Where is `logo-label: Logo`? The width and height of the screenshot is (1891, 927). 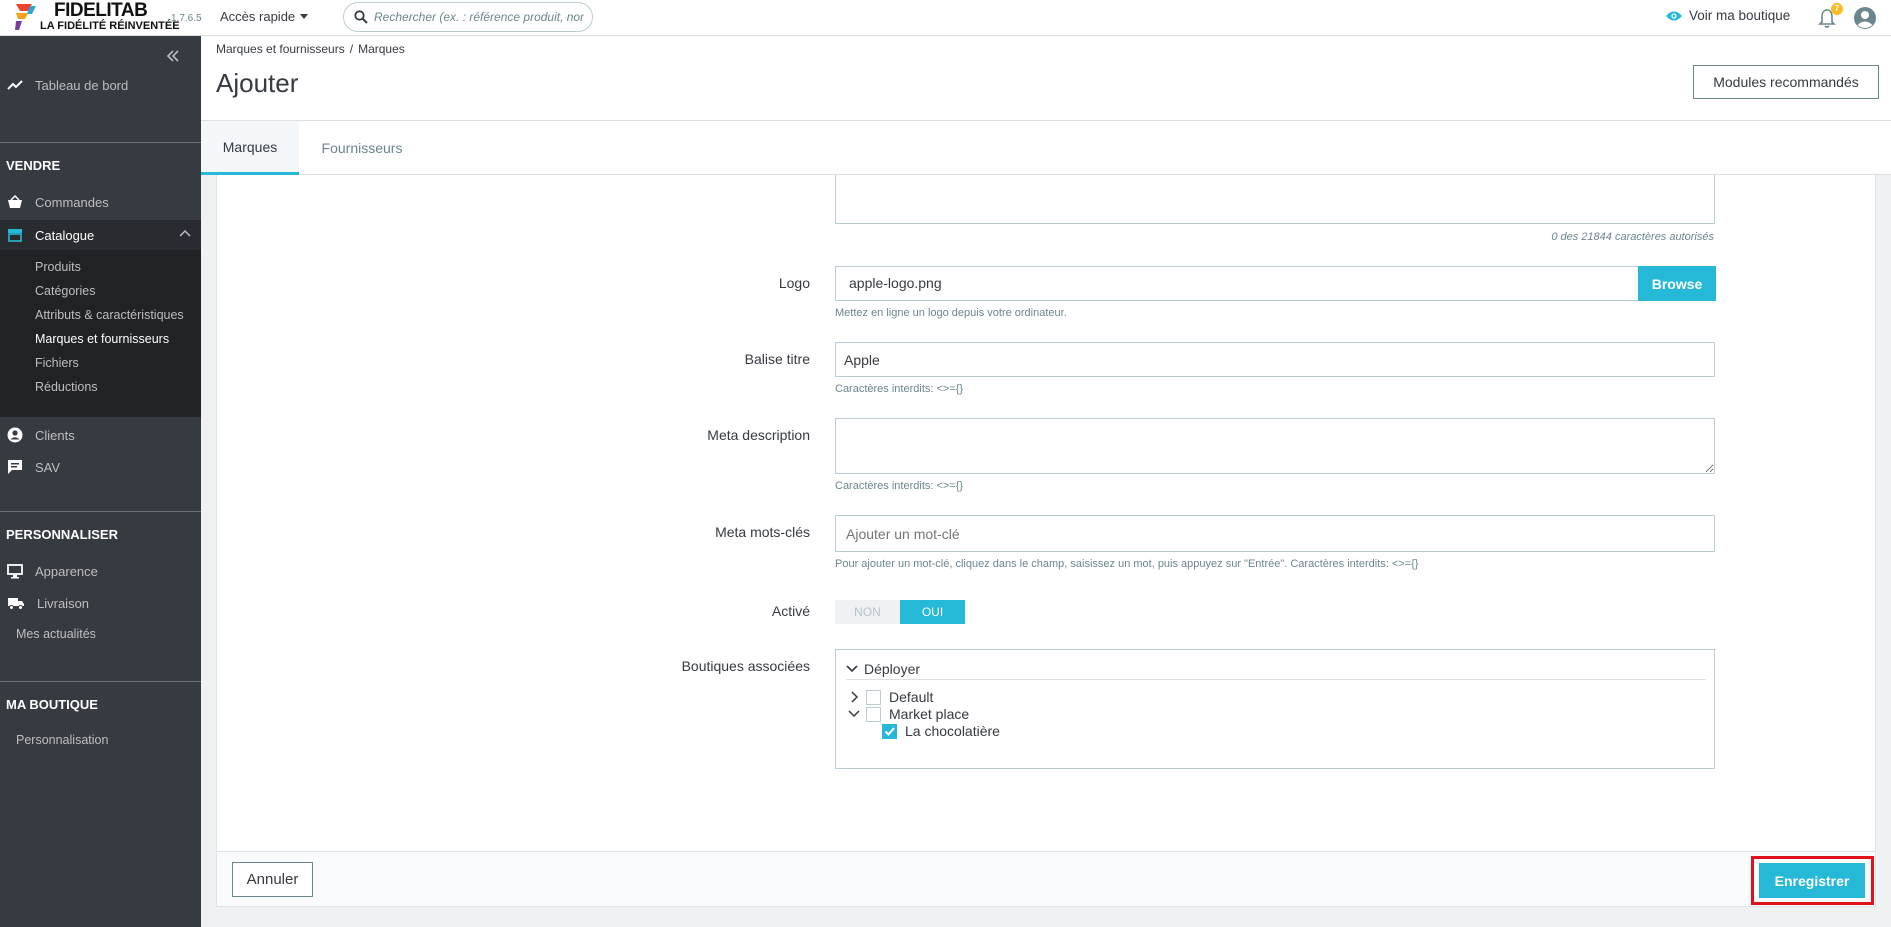 logo-label: Logo is located at coordinates (794, 283).